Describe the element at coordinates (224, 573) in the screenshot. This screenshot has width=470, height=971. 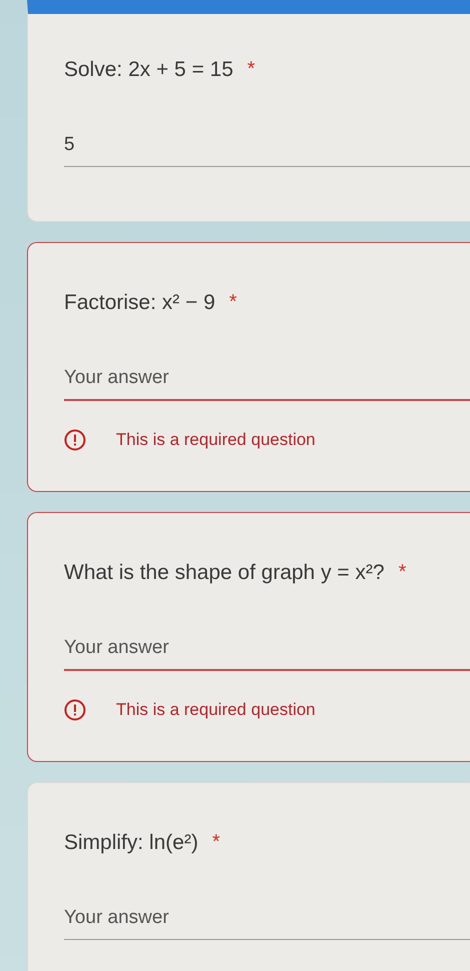
I see `question-text: What is the shape of graph y = x²?` at that location.